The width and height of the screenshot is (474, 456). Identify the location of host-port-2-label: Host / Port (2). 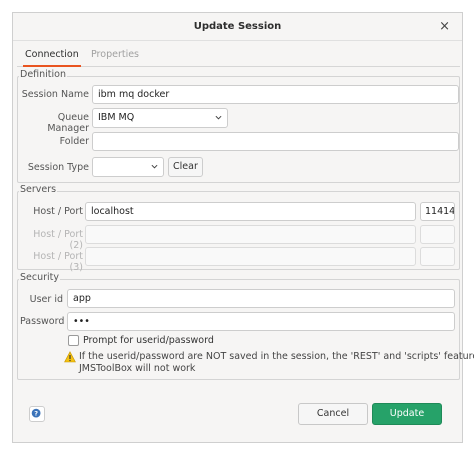
(58, 240).